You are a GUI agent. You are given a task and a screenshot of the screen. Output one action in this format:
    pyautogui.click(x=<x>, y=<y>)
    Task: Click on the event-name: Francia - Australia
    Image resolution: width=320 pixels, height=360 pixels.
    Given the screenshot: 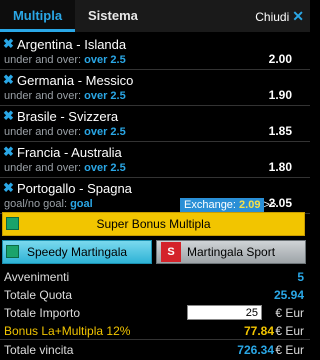 What is the action you would take?
    pyautogui.click(x=69, y=152)
    